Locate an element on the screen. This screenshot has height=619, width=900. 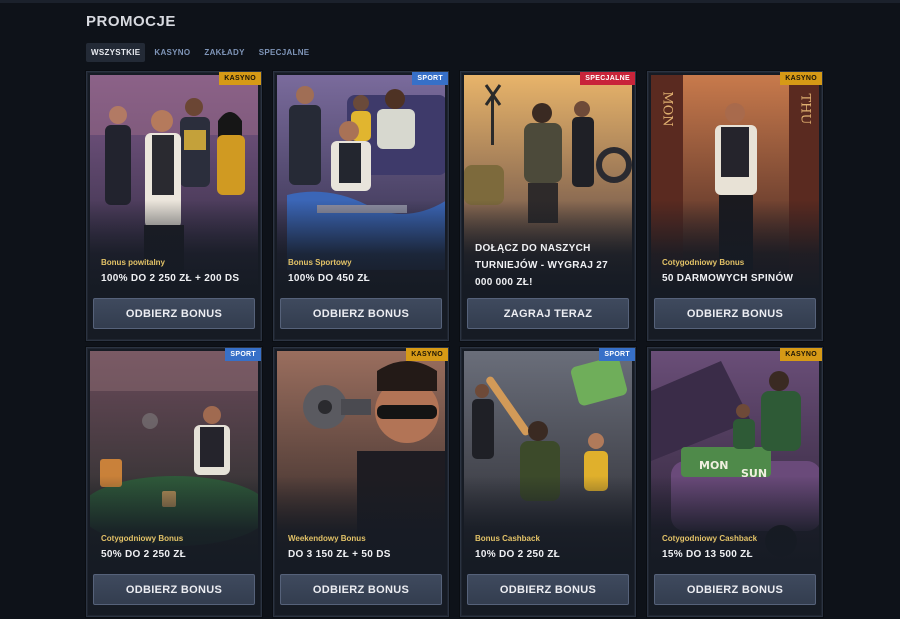
tab-casino: KASYNO is located at coordinates (172, 52).